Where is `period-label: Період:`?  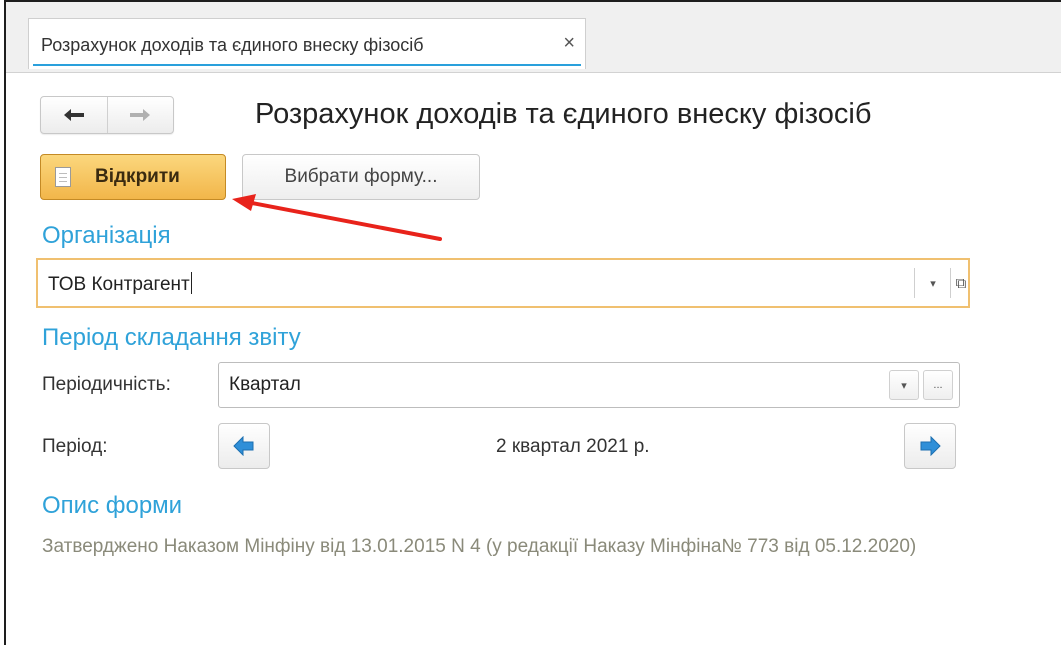 period-label: Період: is located at coordinates (75, 446).